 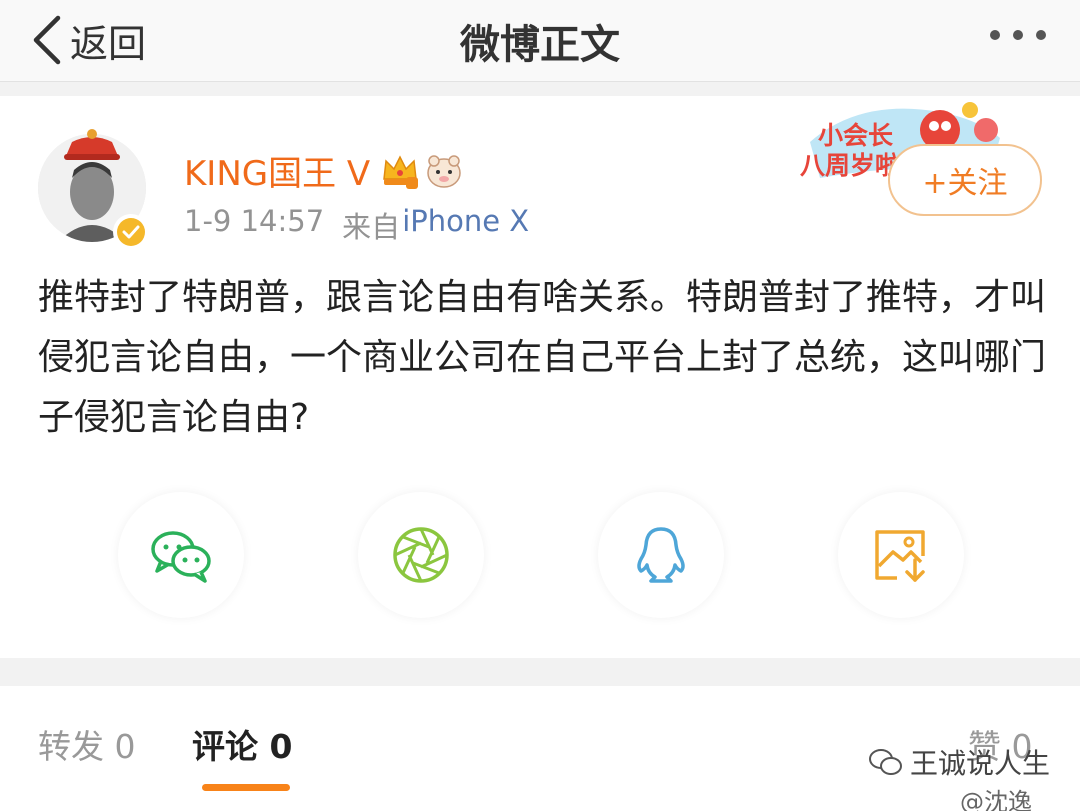 I want to click on share-moments-button, so click(x=421, y=555).